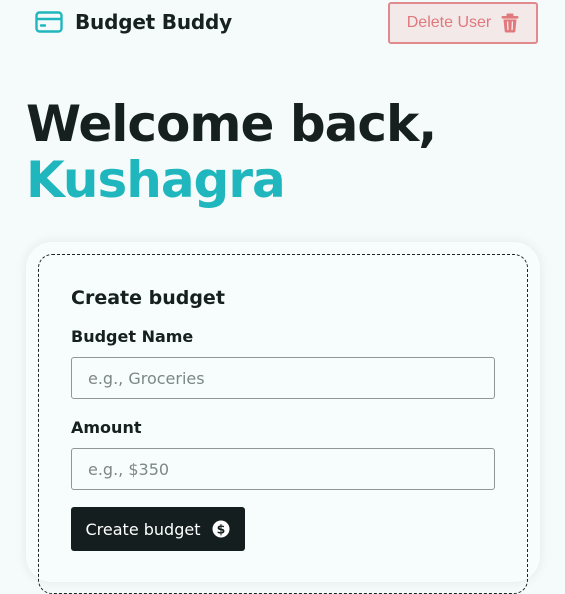 The width and height of the screenshot is (565, 594). Describe the element at coordinates (143, 529) in the screenshot. I see `create-budget-label: Create budget` at that location.